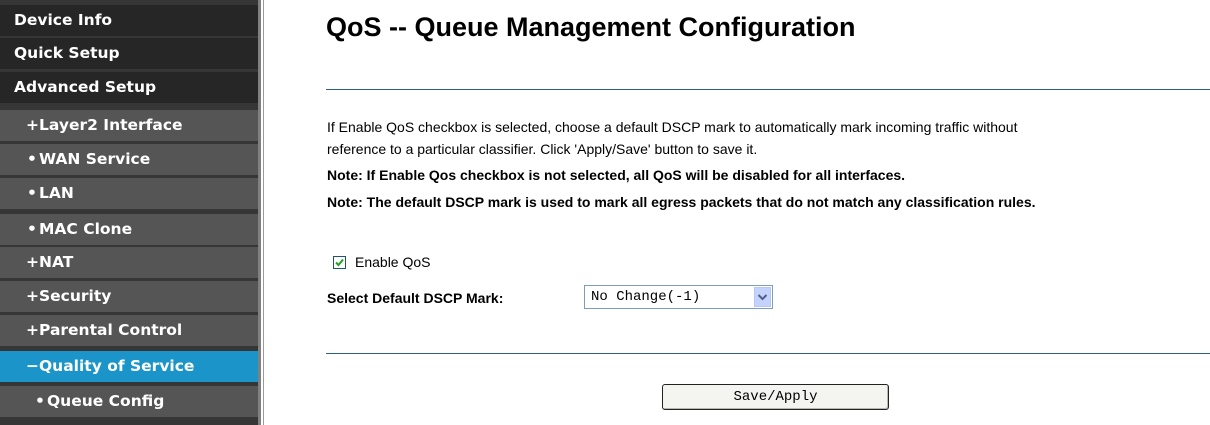 The height and width of the screenshot is (425, 1210). What do you see at coordinates (591, 27) in the screenshot?
I see `page-title: QoS -- Queue Management Configuration` at bounding box center [591, 27].